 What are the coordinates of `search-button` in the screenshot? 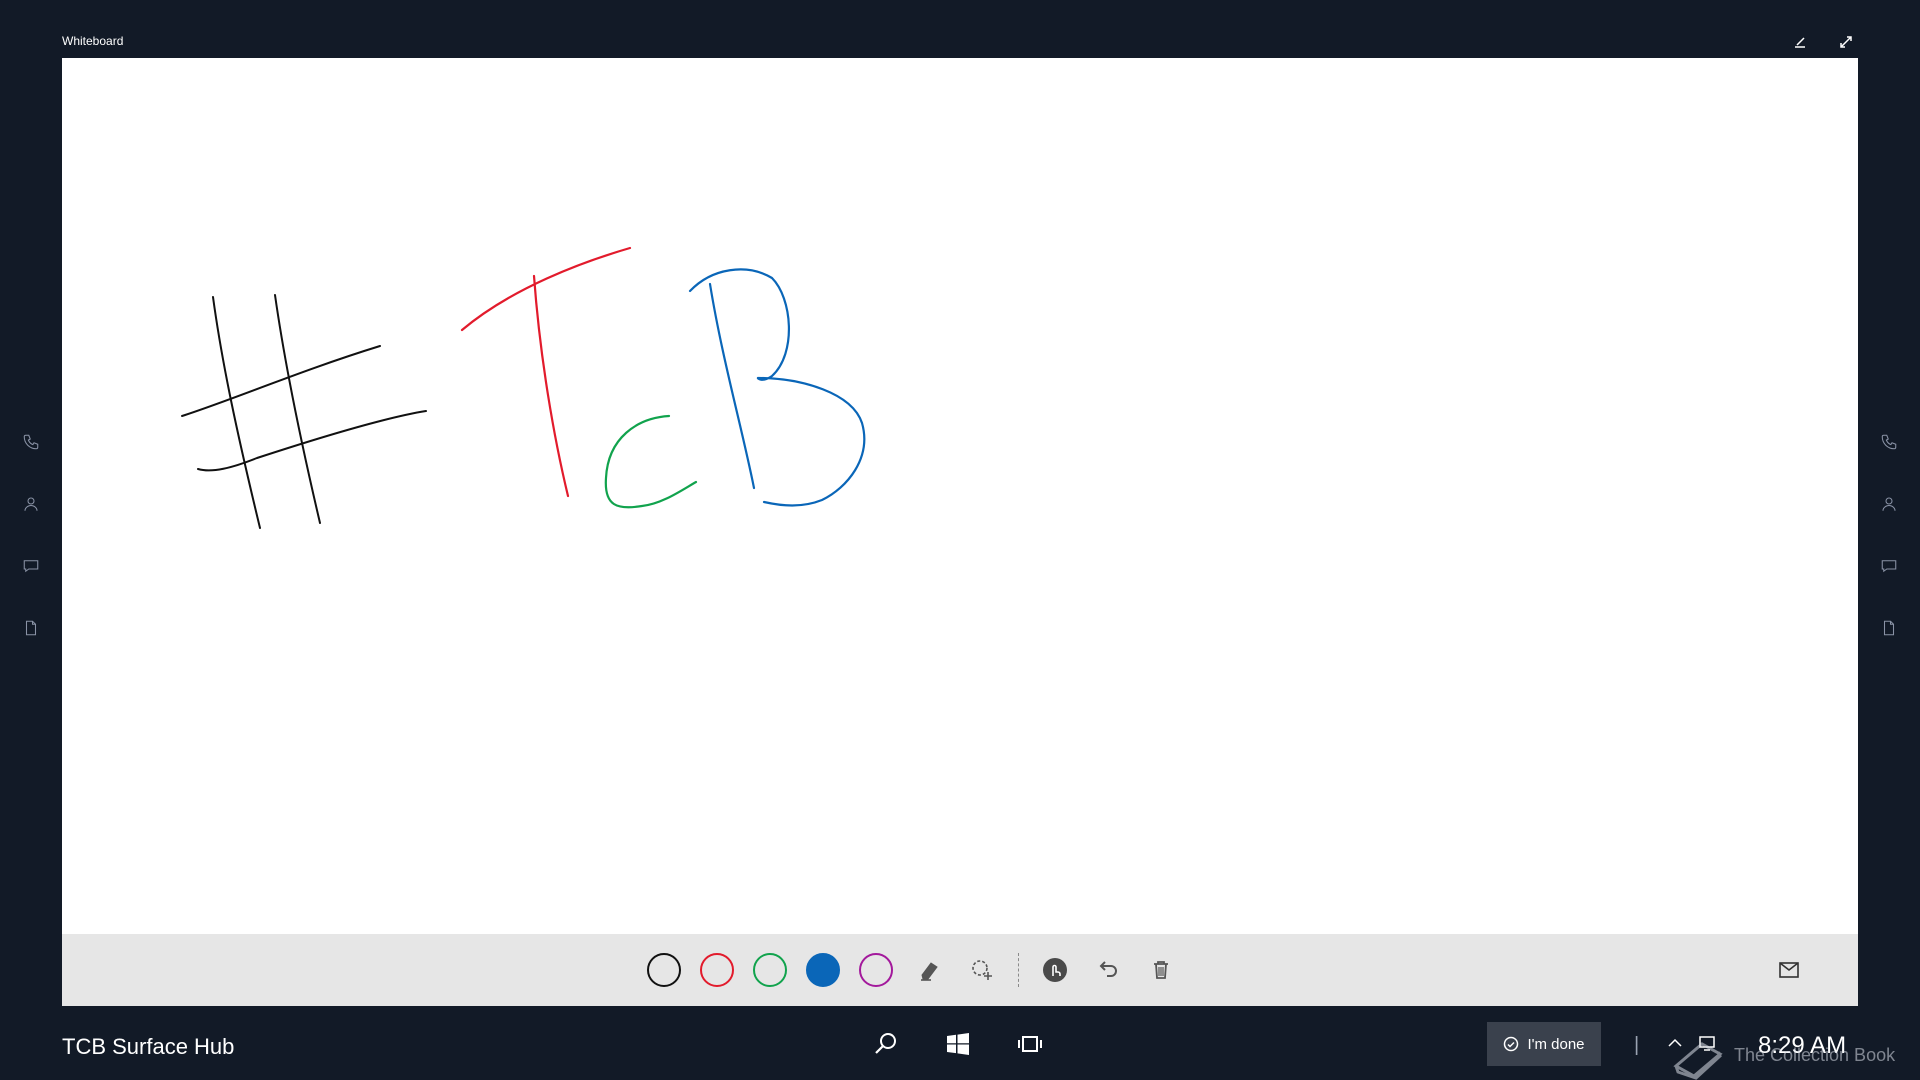 It's located at (886, 1044).